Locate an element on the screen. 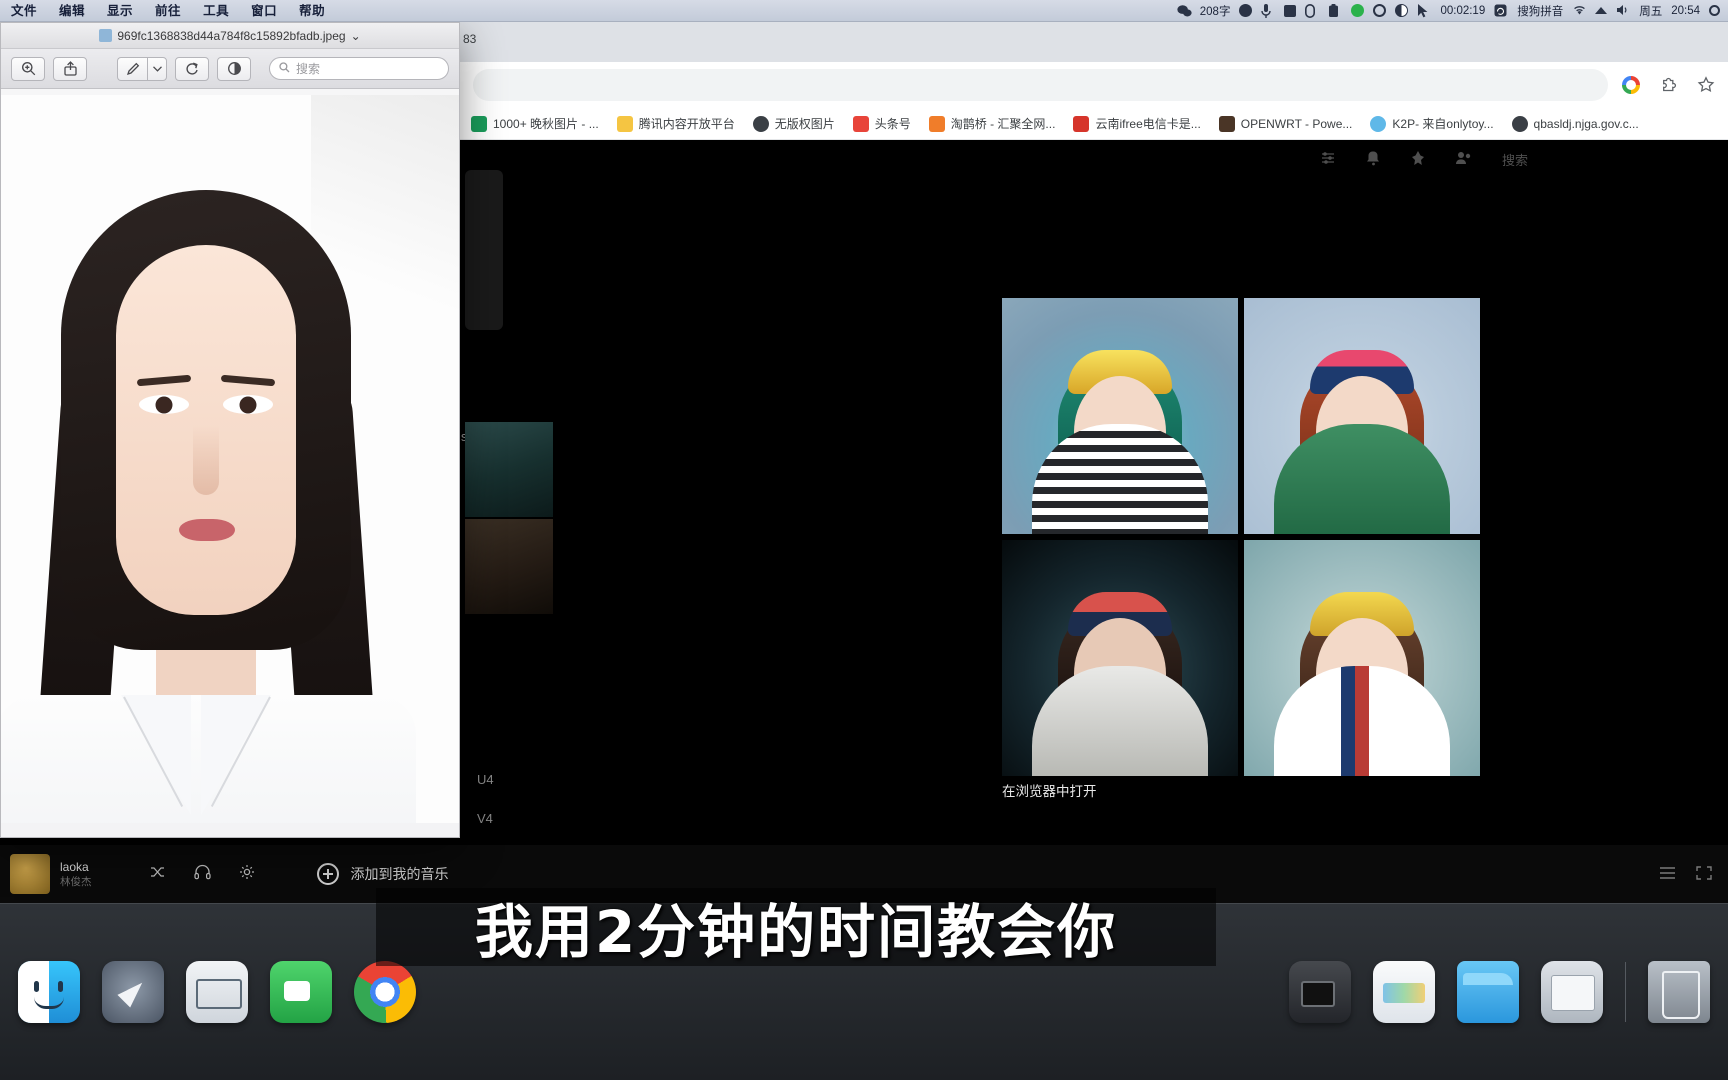 This screenshot has height=1080, width=1728. bookmark-item: 腾讯内容开放平台 is located at coordinates (675, 123).